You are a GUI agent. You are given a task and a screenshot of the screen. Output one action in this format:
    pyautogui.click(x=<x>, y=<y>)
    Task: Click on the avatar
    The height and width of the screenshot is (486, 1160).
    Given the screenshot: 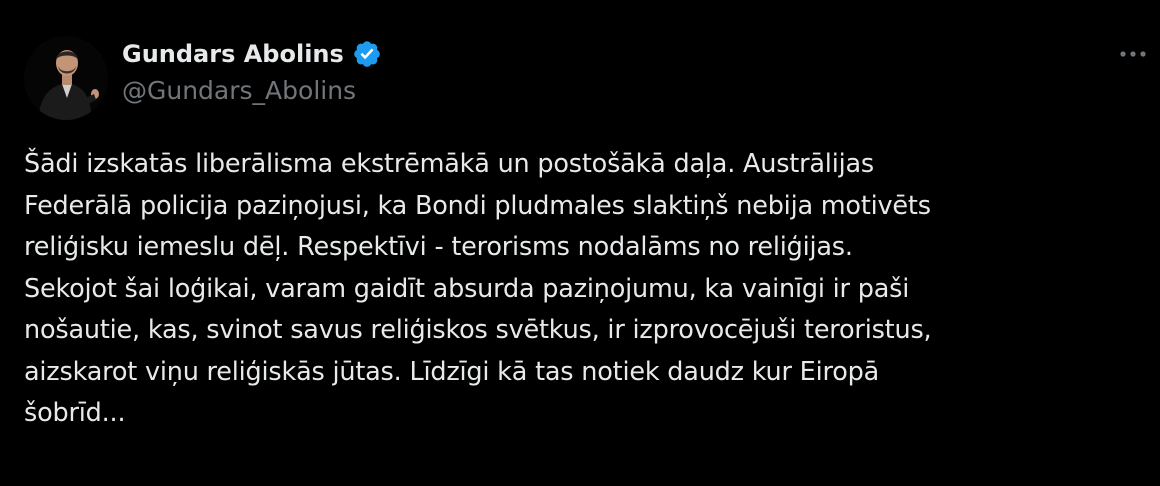 What is the action you would take?
    pyautogui.click(x=66, y=78)
    